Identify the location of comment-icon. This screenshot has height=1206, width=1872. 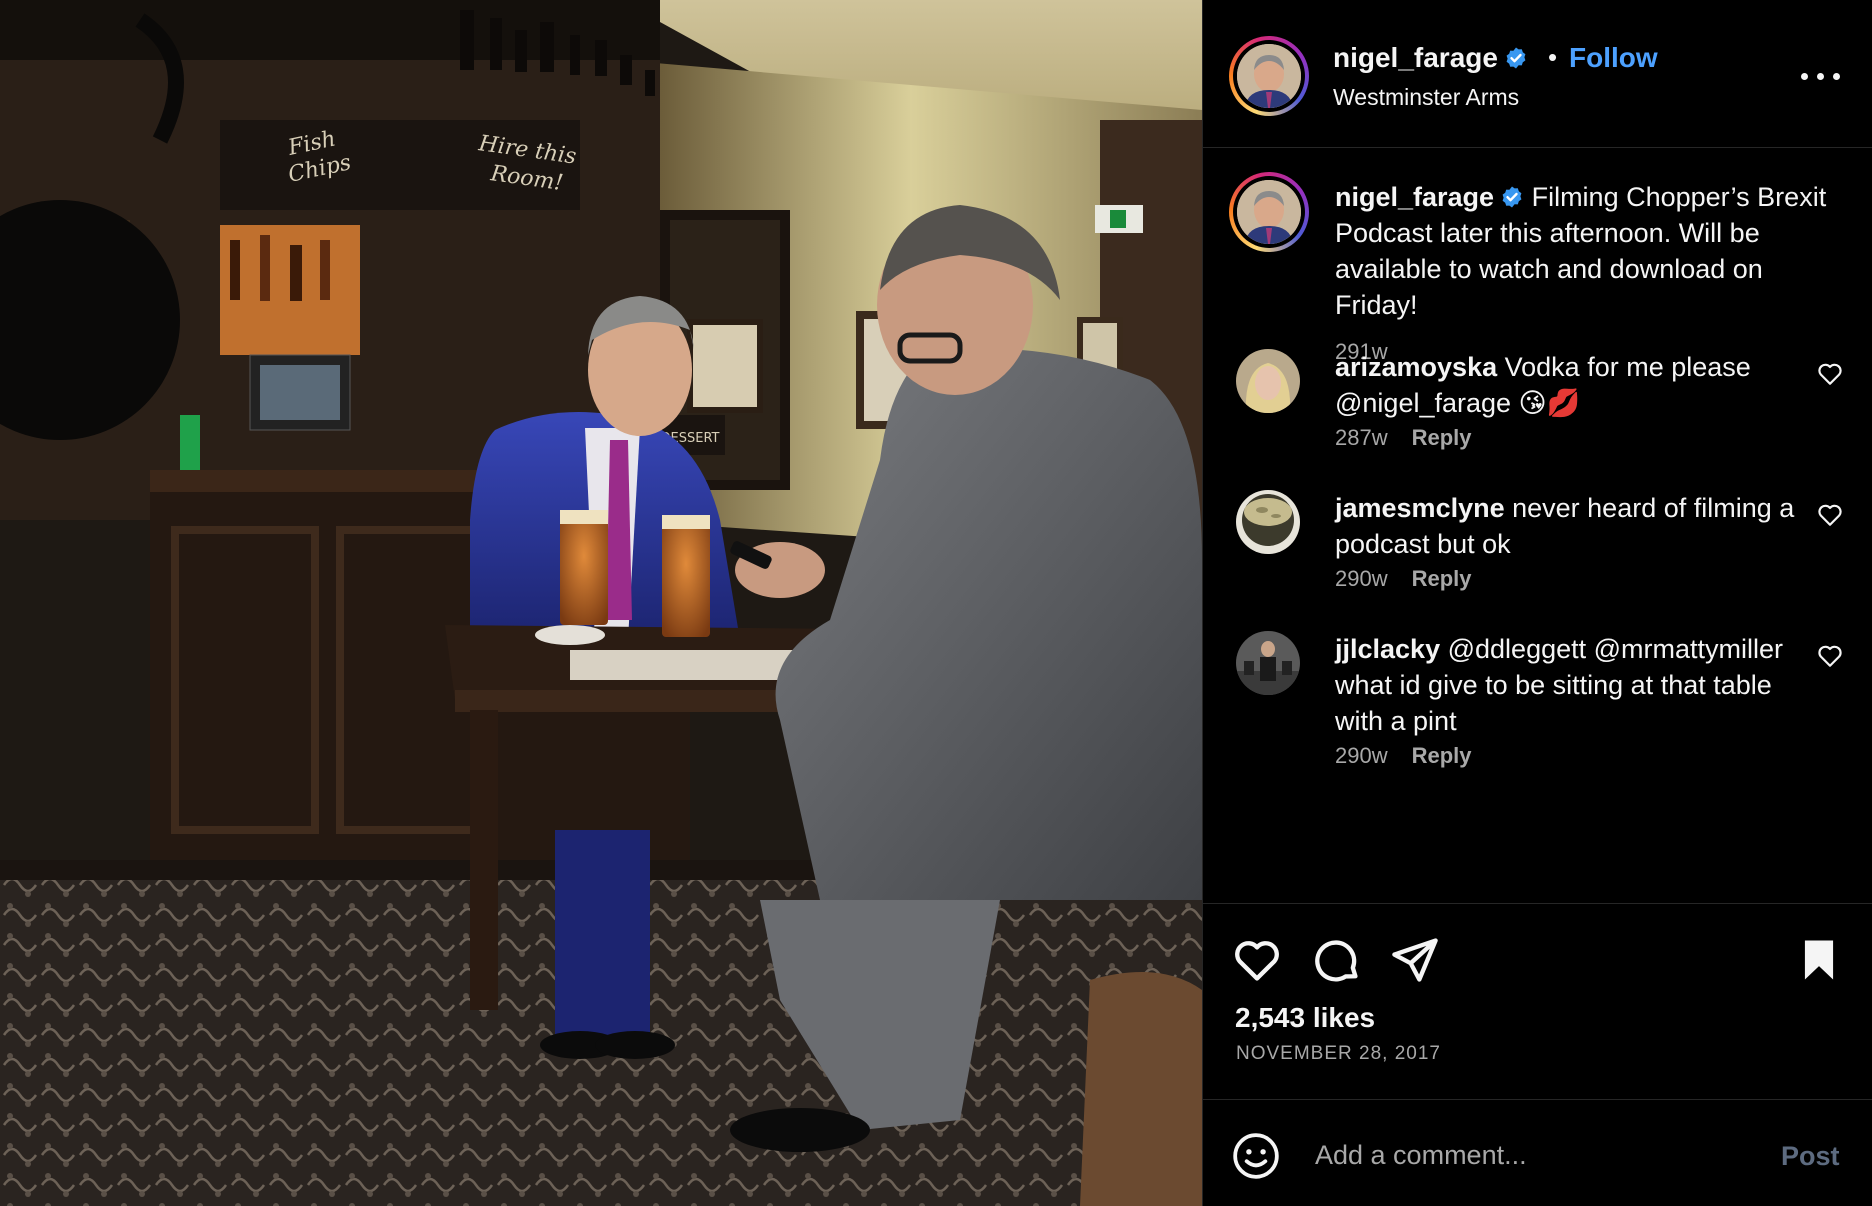
(1337, 960).